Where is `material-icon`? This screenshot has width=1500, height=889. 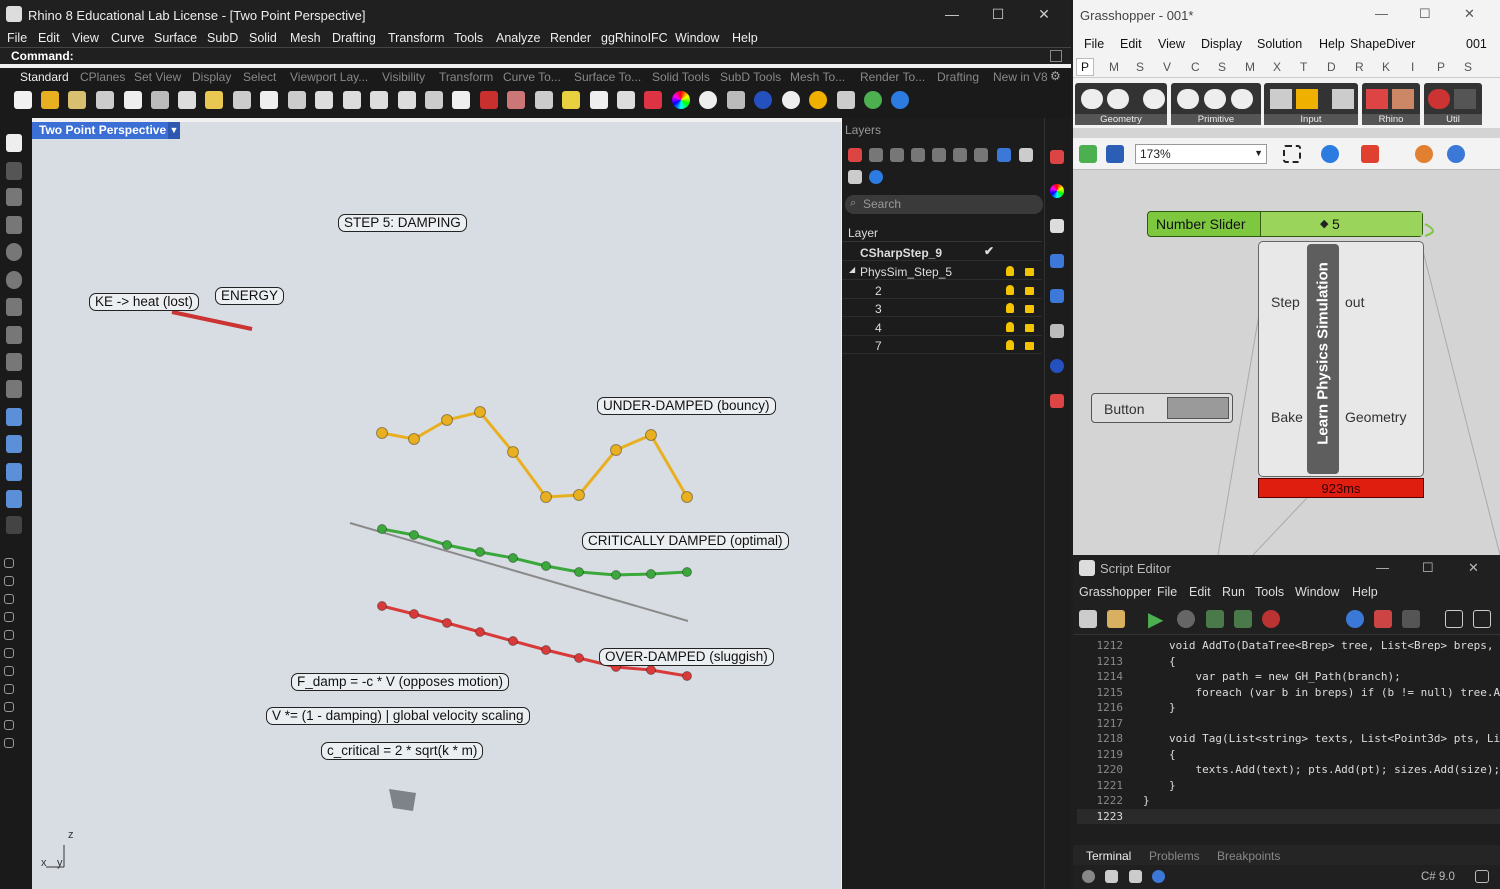 material-icon is located at coordinates (791, 100).